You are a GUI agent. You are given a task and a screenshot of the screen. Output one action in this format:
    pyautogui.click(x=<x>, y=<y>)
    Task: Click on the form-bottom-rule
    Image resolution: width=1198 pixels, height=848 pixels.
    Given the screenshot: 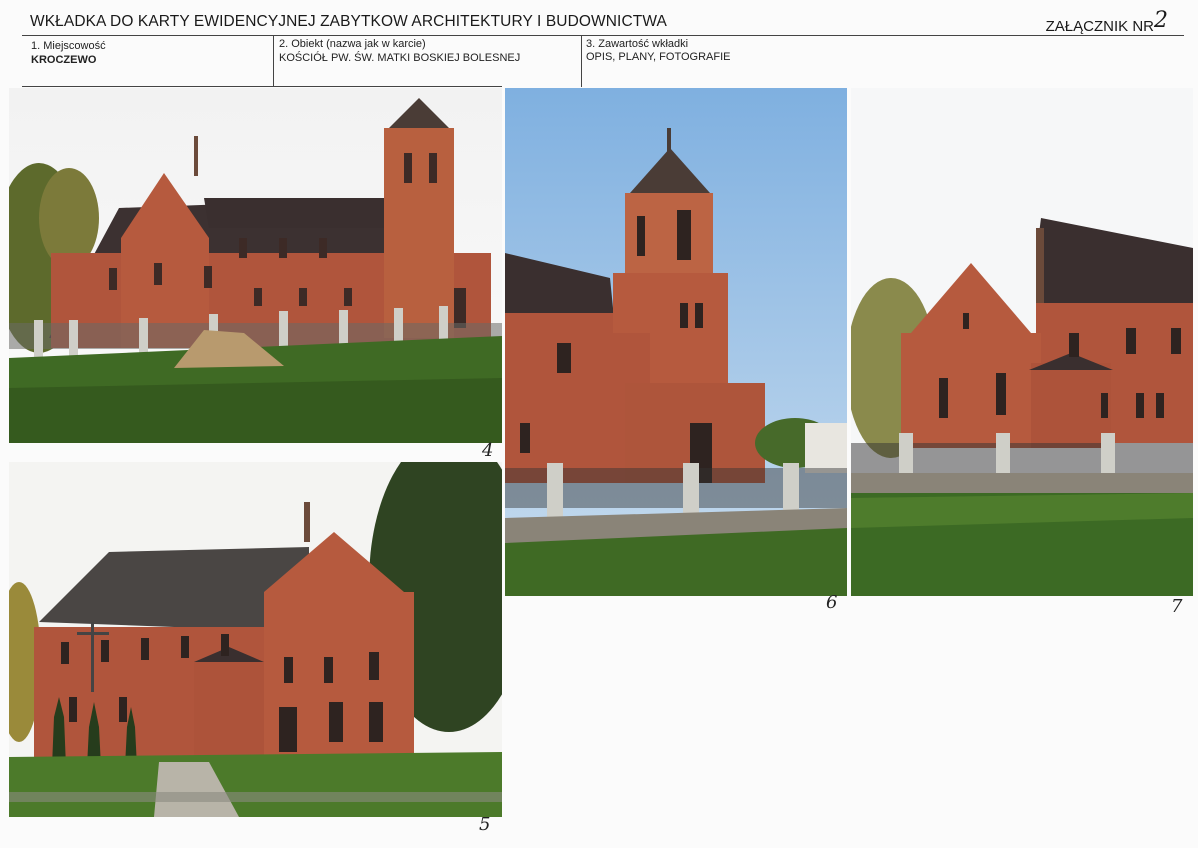 What is the action you would take?
    pyautogui.click(x=262, y=86)
    